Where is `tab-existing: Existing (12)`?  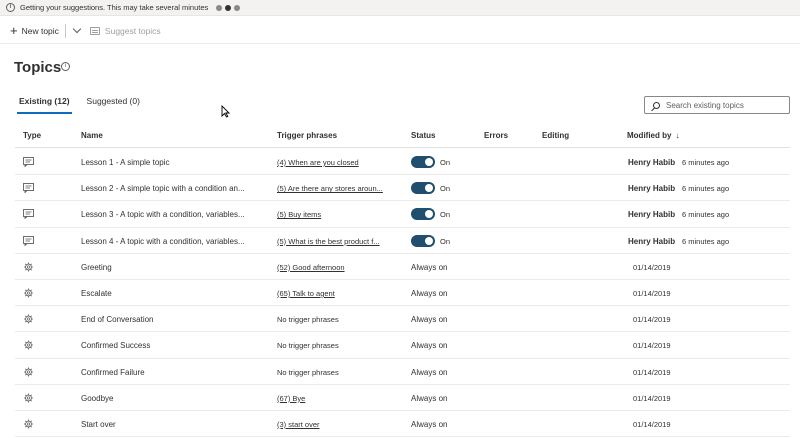
tab-existing: Existing (12) is located at coordinates (44, 105).